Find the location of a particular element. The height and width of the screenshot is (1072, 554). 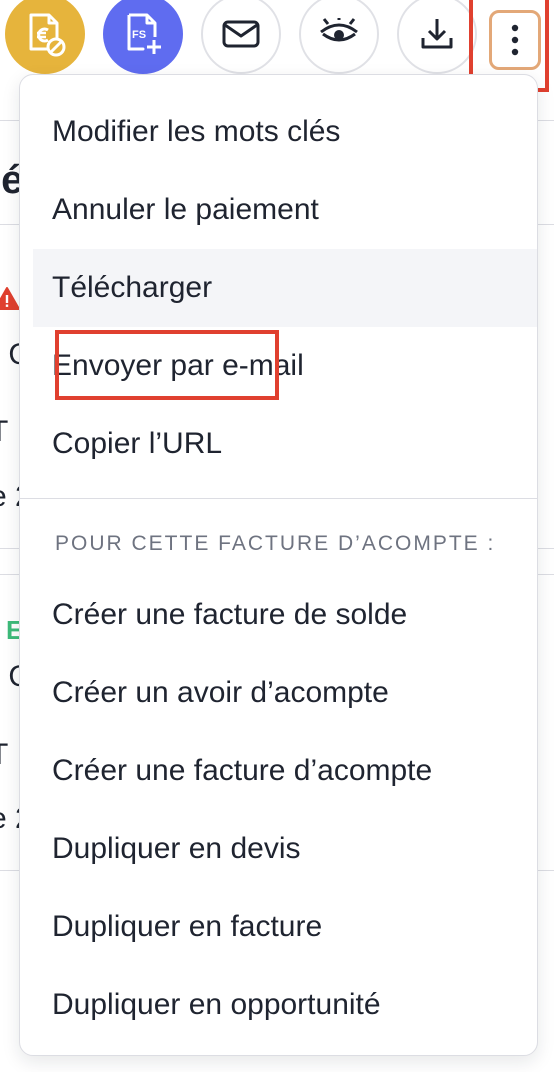

more-vertical-icon is located at coordinates (515, 40).